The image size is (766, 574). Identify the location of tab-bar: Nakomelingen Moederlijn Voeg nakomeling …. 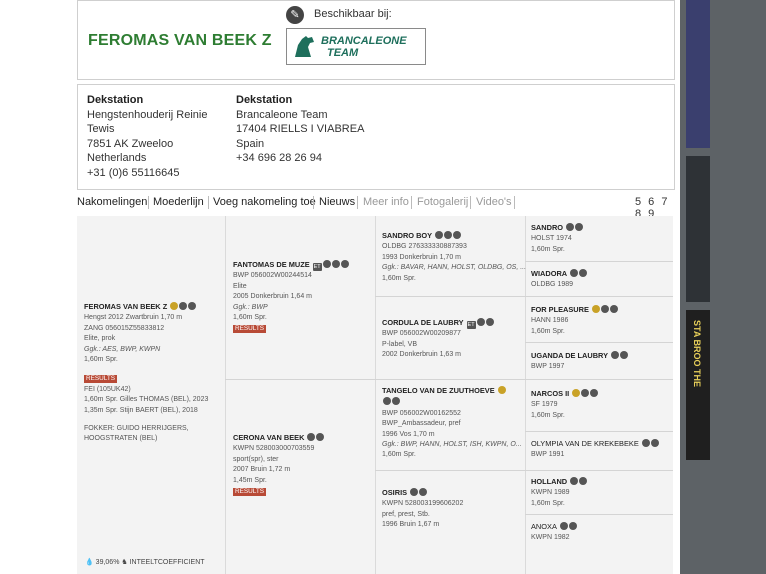
(377, 207).